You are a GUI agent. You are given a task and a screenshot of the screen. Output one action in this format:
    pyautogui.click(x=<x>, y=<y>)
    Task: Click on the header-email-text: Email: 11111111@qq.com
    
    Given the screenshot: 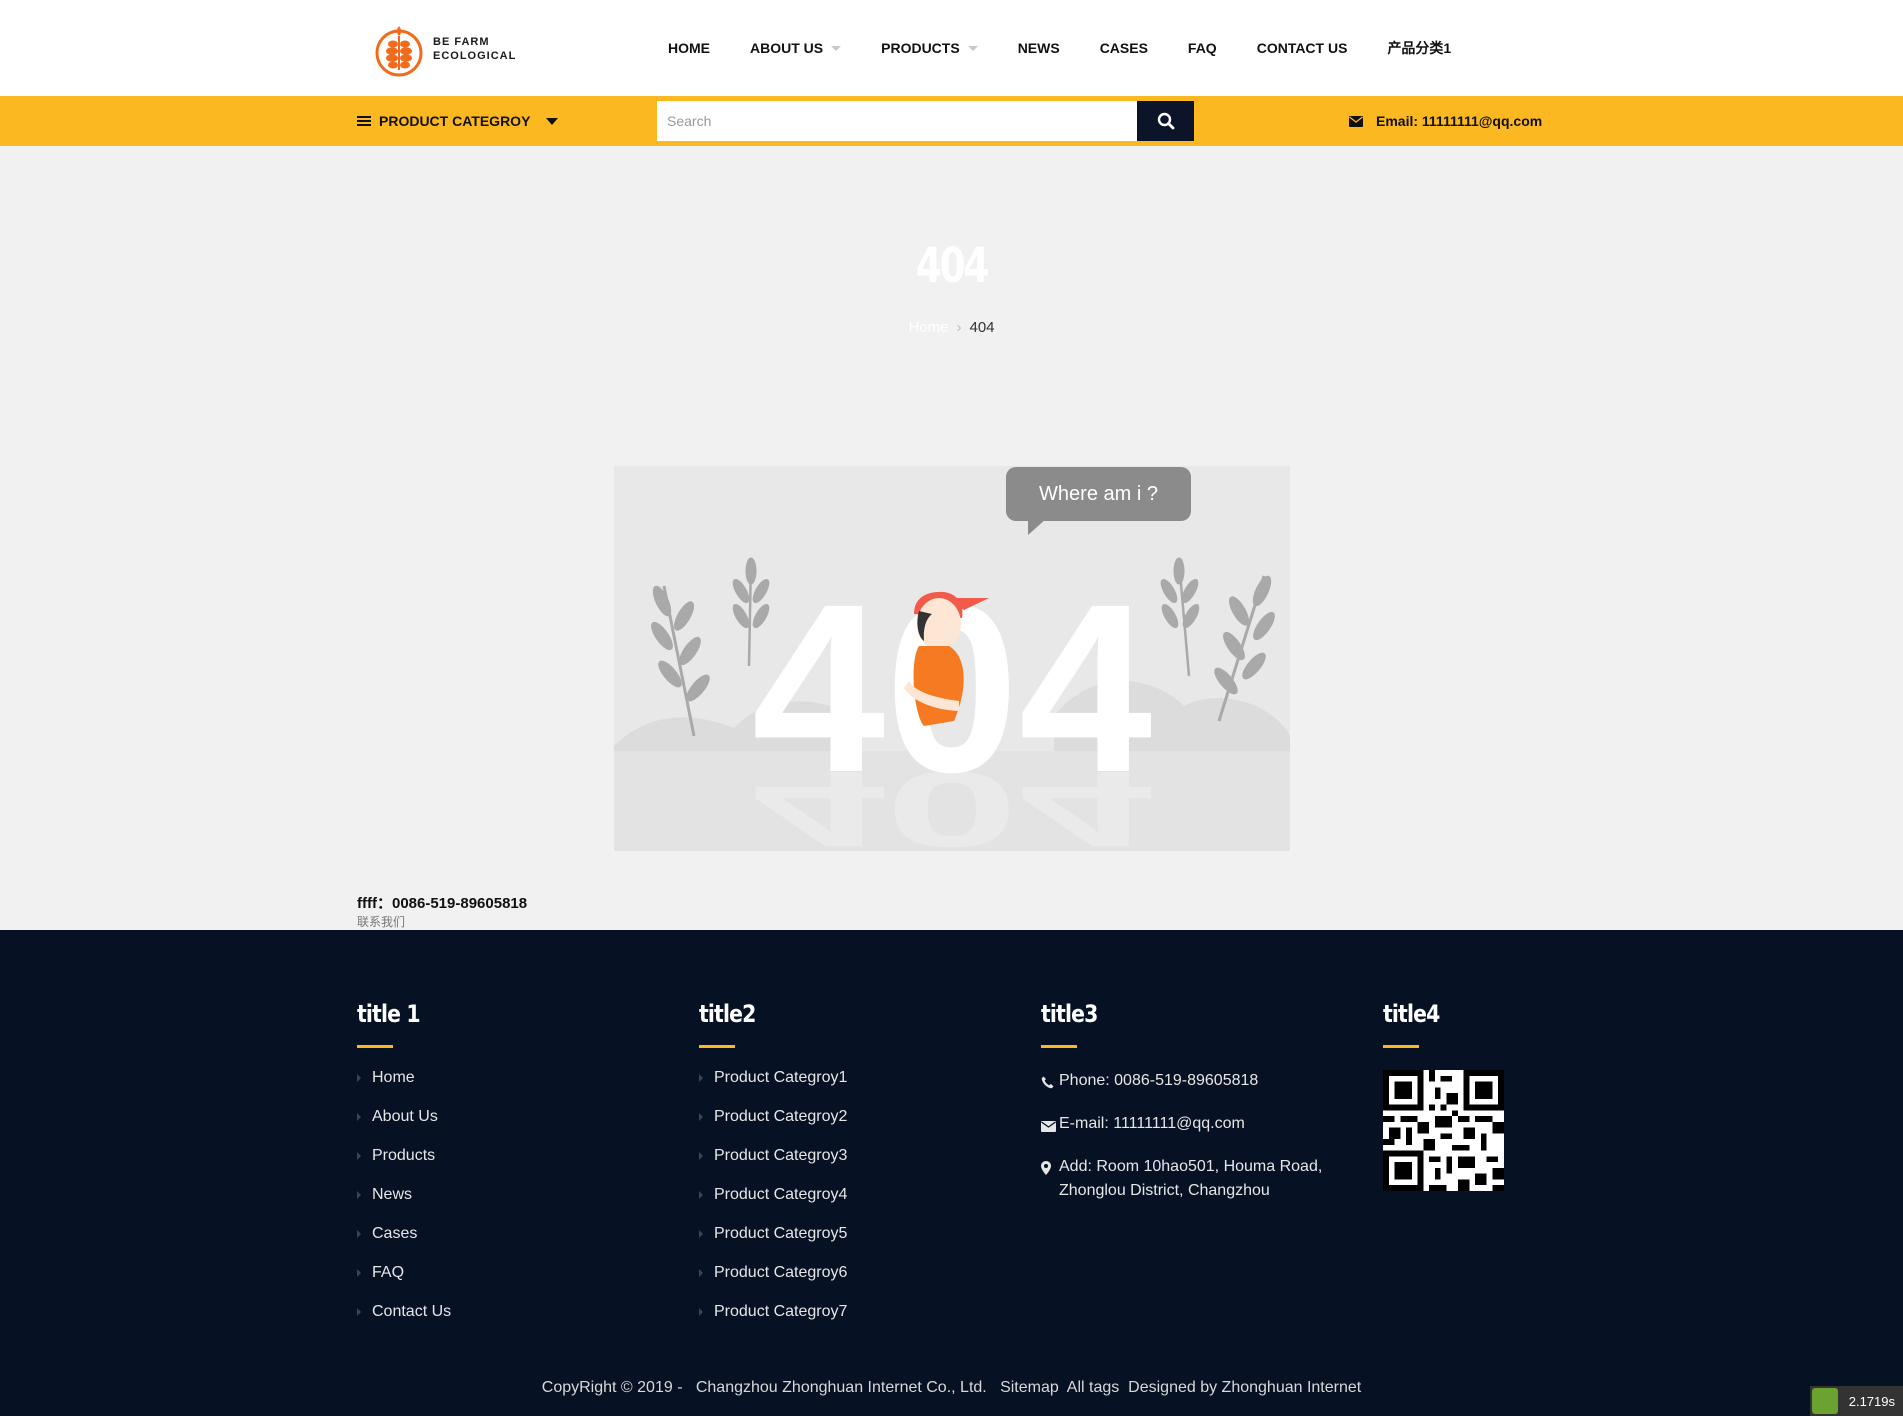 What is the action you would take?
    pyautogui.click(x=1459, y=121)
    